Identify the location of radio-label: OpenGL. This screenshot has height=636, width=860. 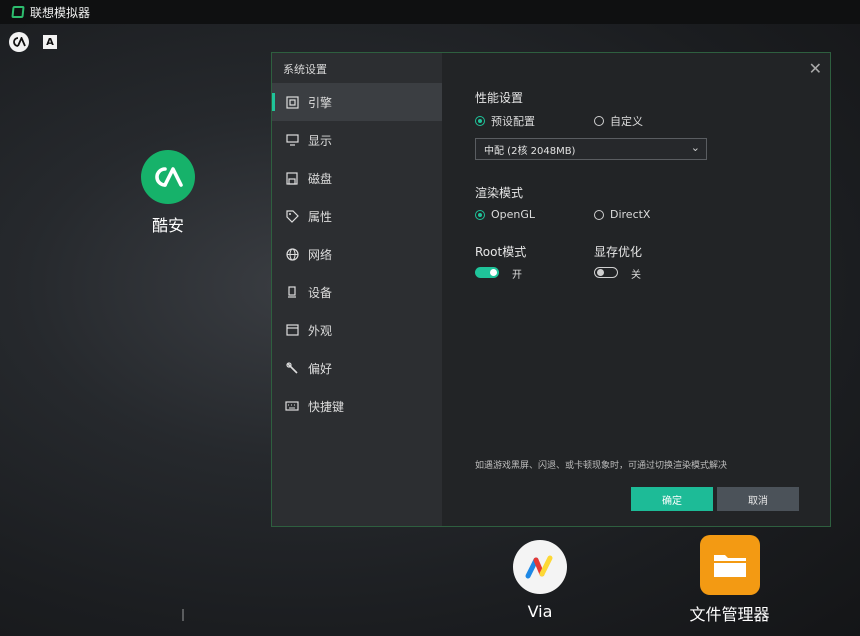
(513, 214).